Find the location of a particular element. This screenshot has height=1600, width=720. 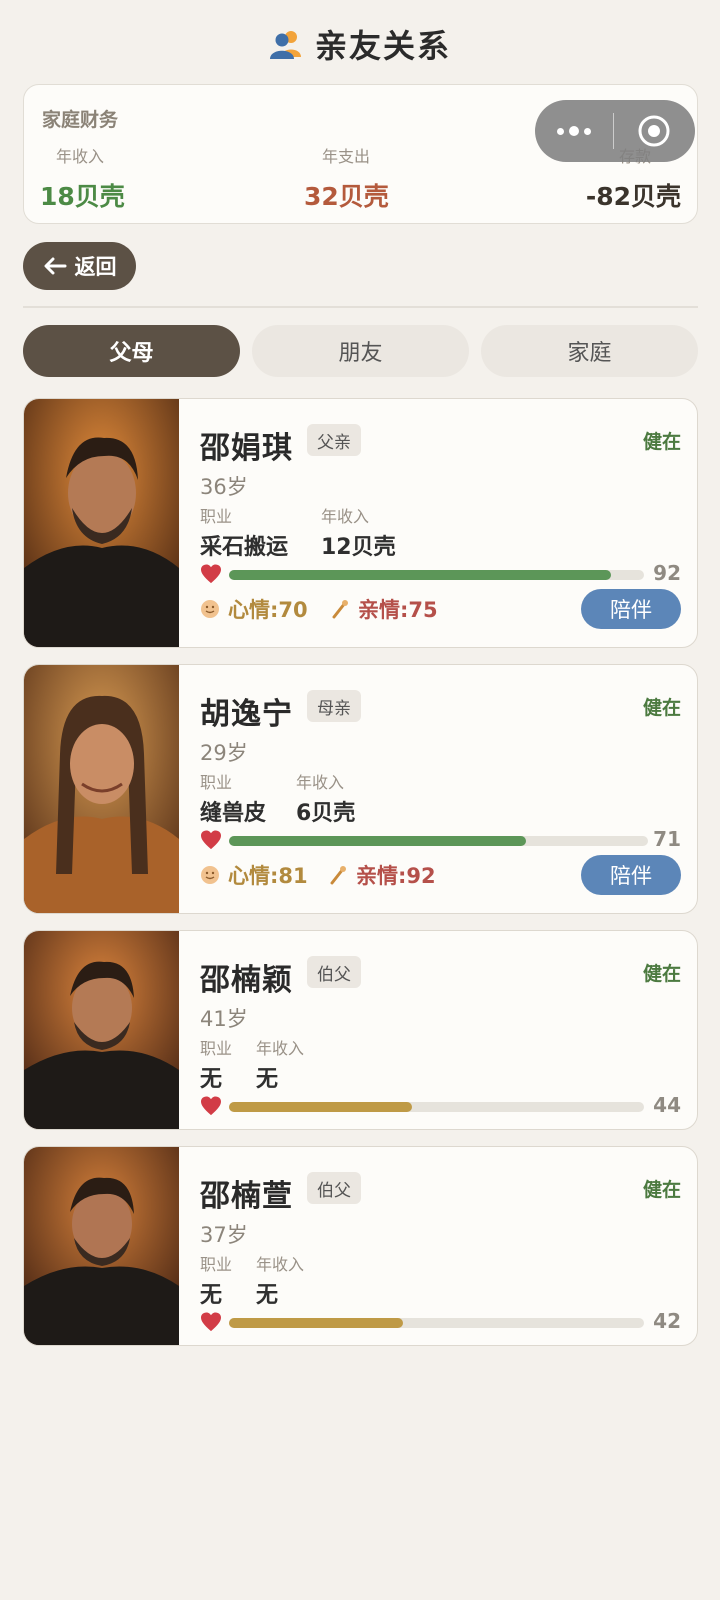

relative-card: 邵楠萱 伯父 健在 37岁 职业 年收入 无 无 42 is located at coordinates (360, 1246).